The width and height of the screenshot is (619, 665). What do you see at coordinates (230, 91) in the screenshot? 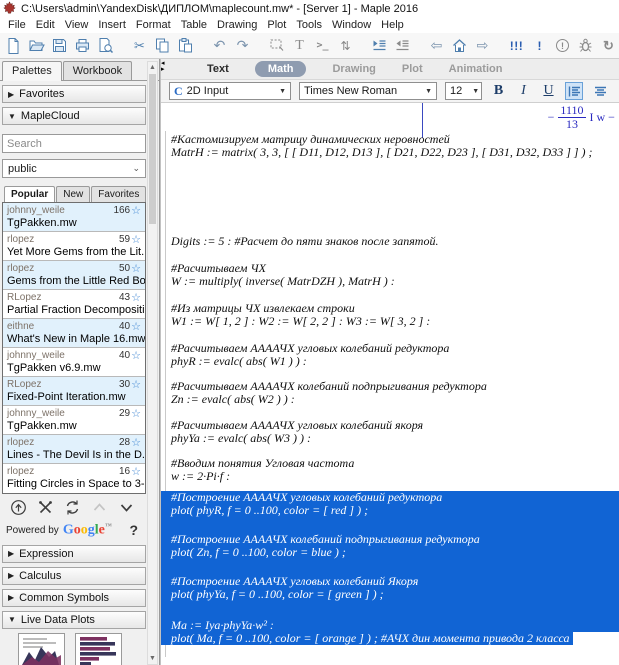
I see `input-style-dropdown: C 2D Input ▼` at bounding box center [230, 91].